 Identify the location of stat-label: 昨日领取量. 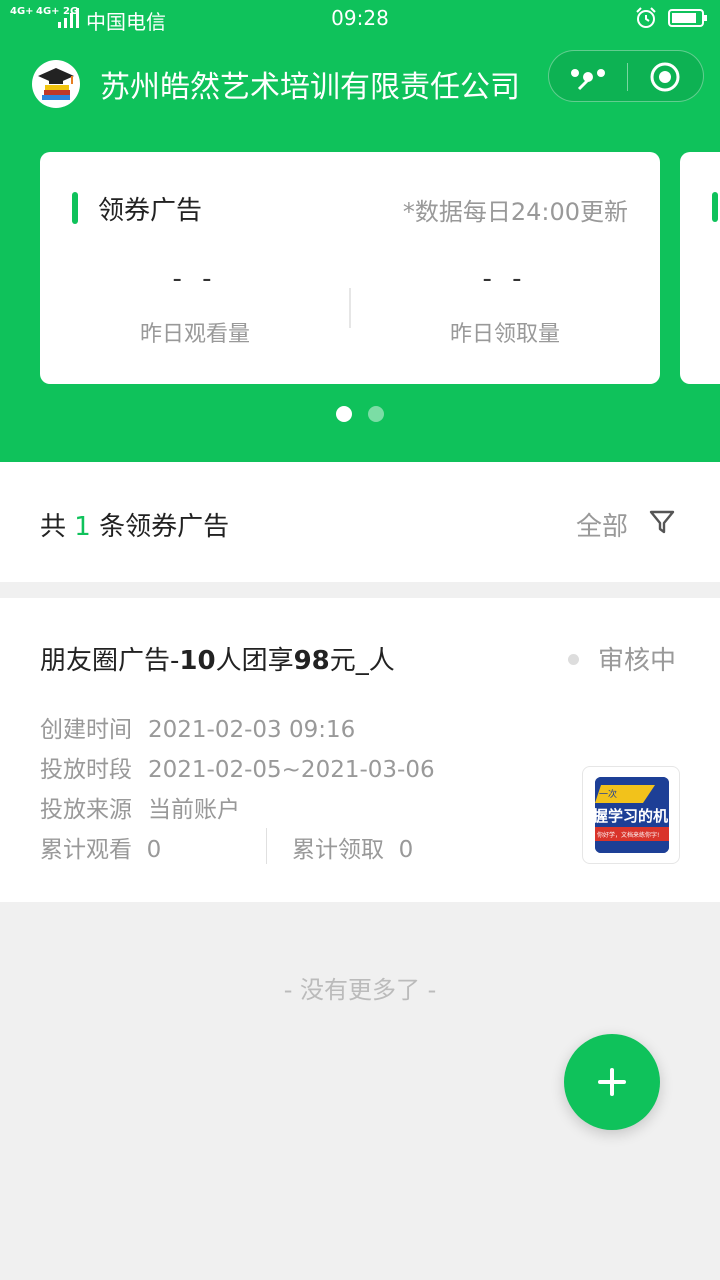
(504, 334).